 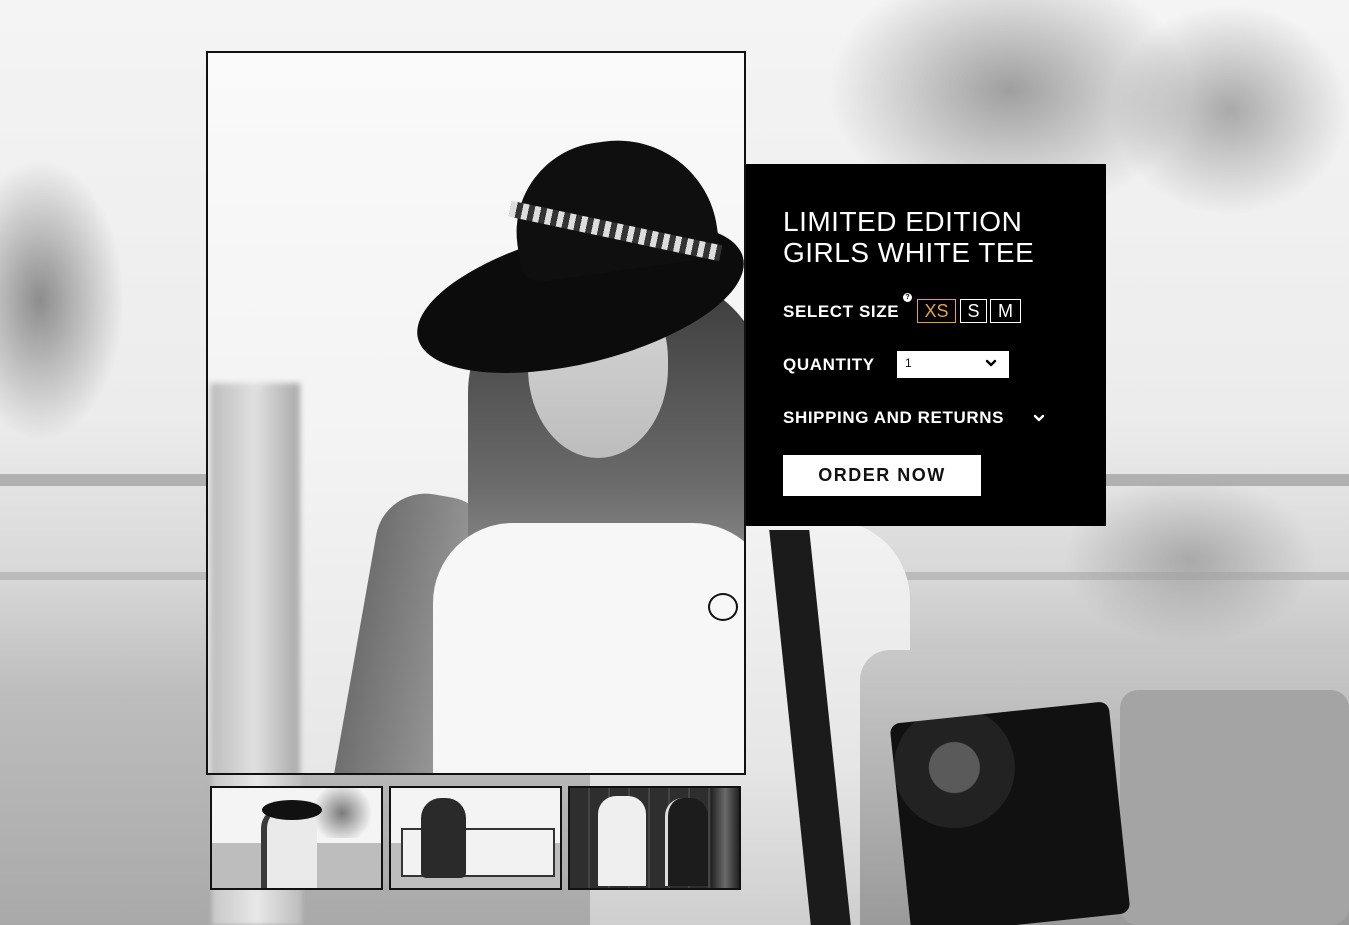 What do you see at coordinates (882, 475) in the screenshot?
I see `order-now-button: ORDER NOW` at bounding box center [882, 475].